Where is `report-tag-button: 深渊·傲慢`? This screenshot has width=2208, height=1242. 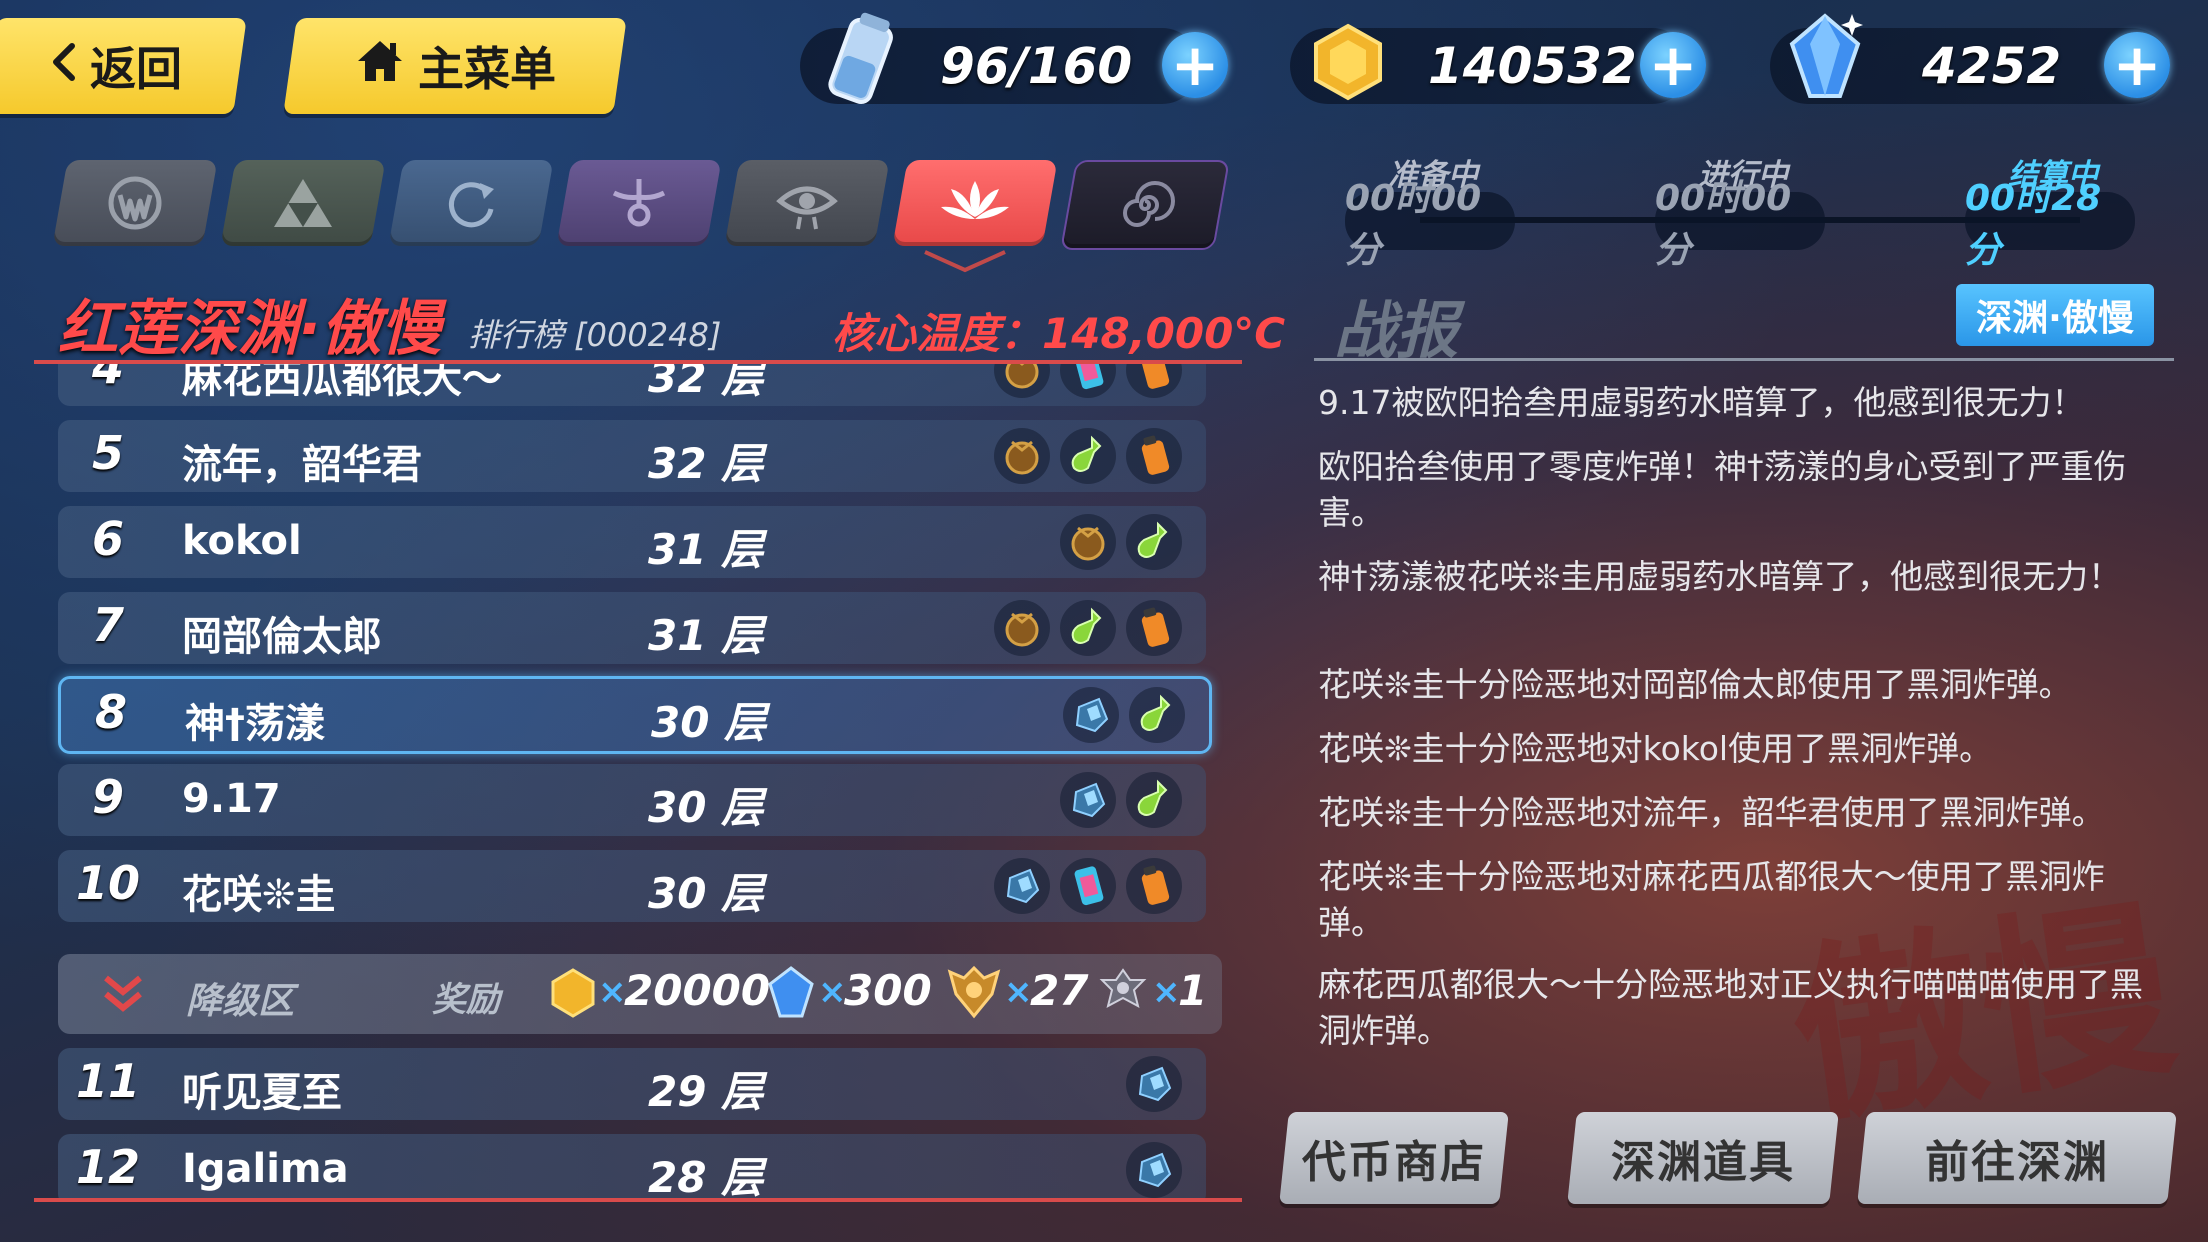
report-tag-button: 深渊·傲慢 is located at coordinates (2055, 315).